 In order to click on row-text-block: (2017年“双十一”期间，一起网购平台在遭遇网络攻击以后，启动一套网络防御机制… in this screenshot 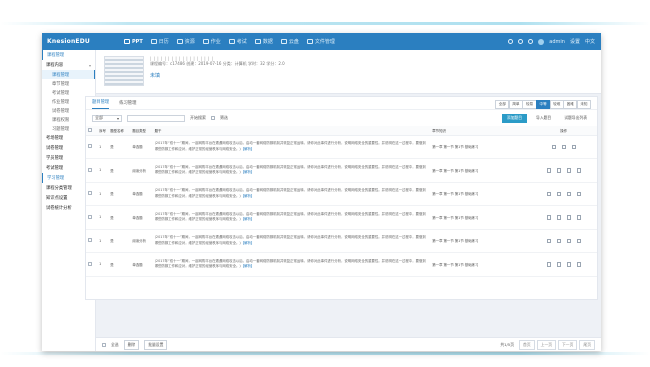, I will do `click(292, 170)`.